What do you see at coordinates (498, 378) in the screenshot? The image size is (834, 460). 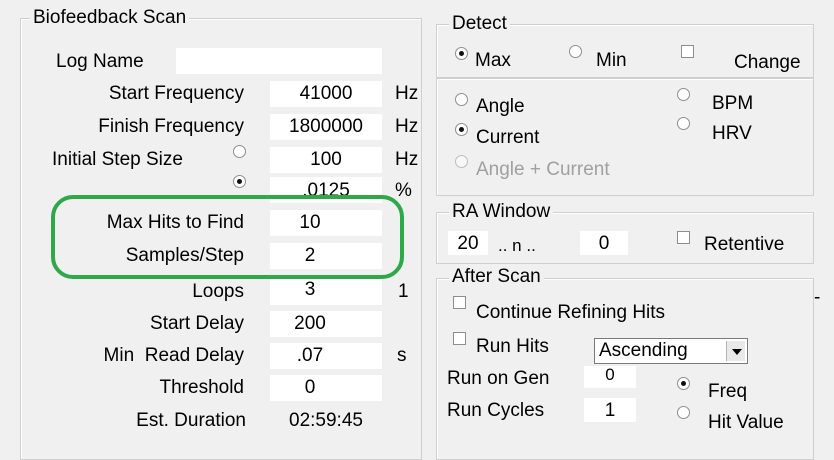 I see `run-on-gen-label: Run on Gen` at bounding box center [498, 378].